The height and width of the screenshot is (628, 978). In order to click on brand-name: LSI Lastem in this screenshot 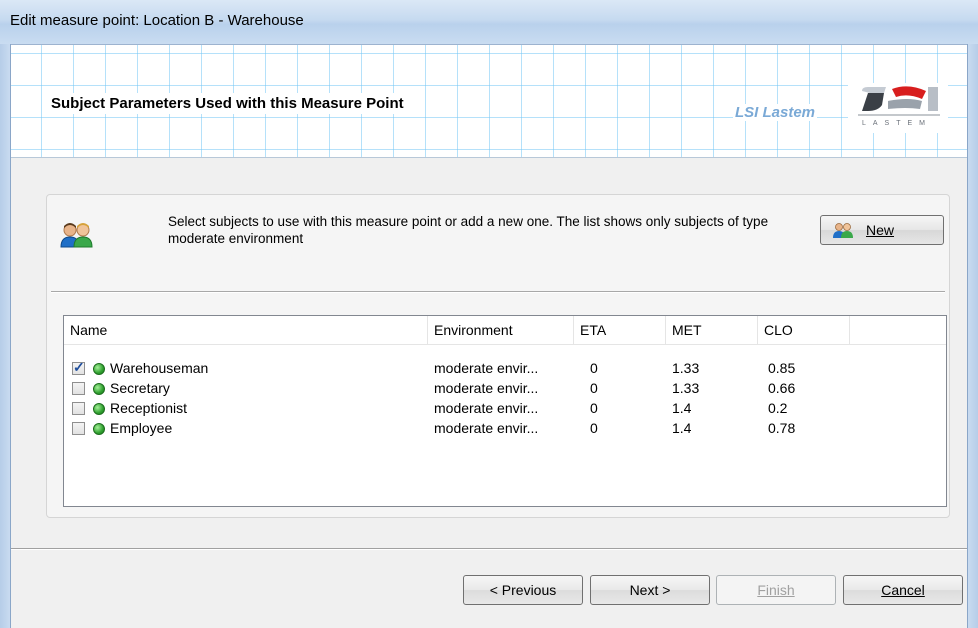, I will do `click(775, 112)`.